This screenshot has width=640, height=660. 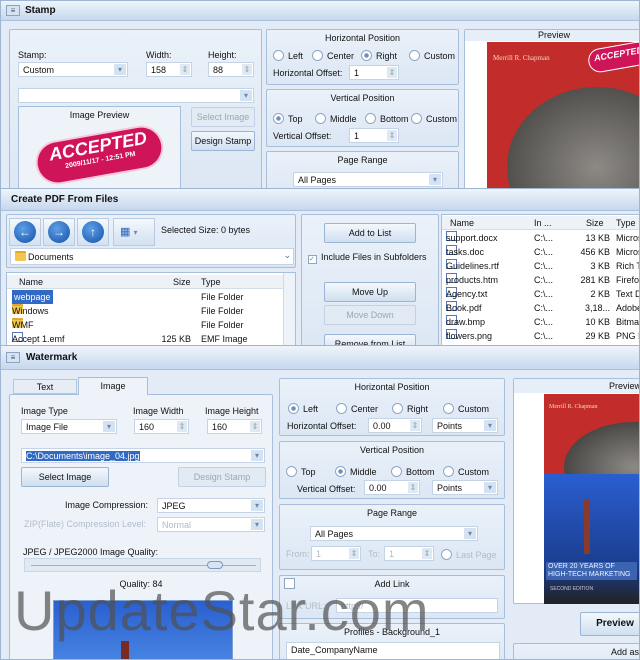 What do you see at coordinates (370, 233) in the screenshot?
I see `add-to-list-button: Add to List` at bounding box center [370, 233].